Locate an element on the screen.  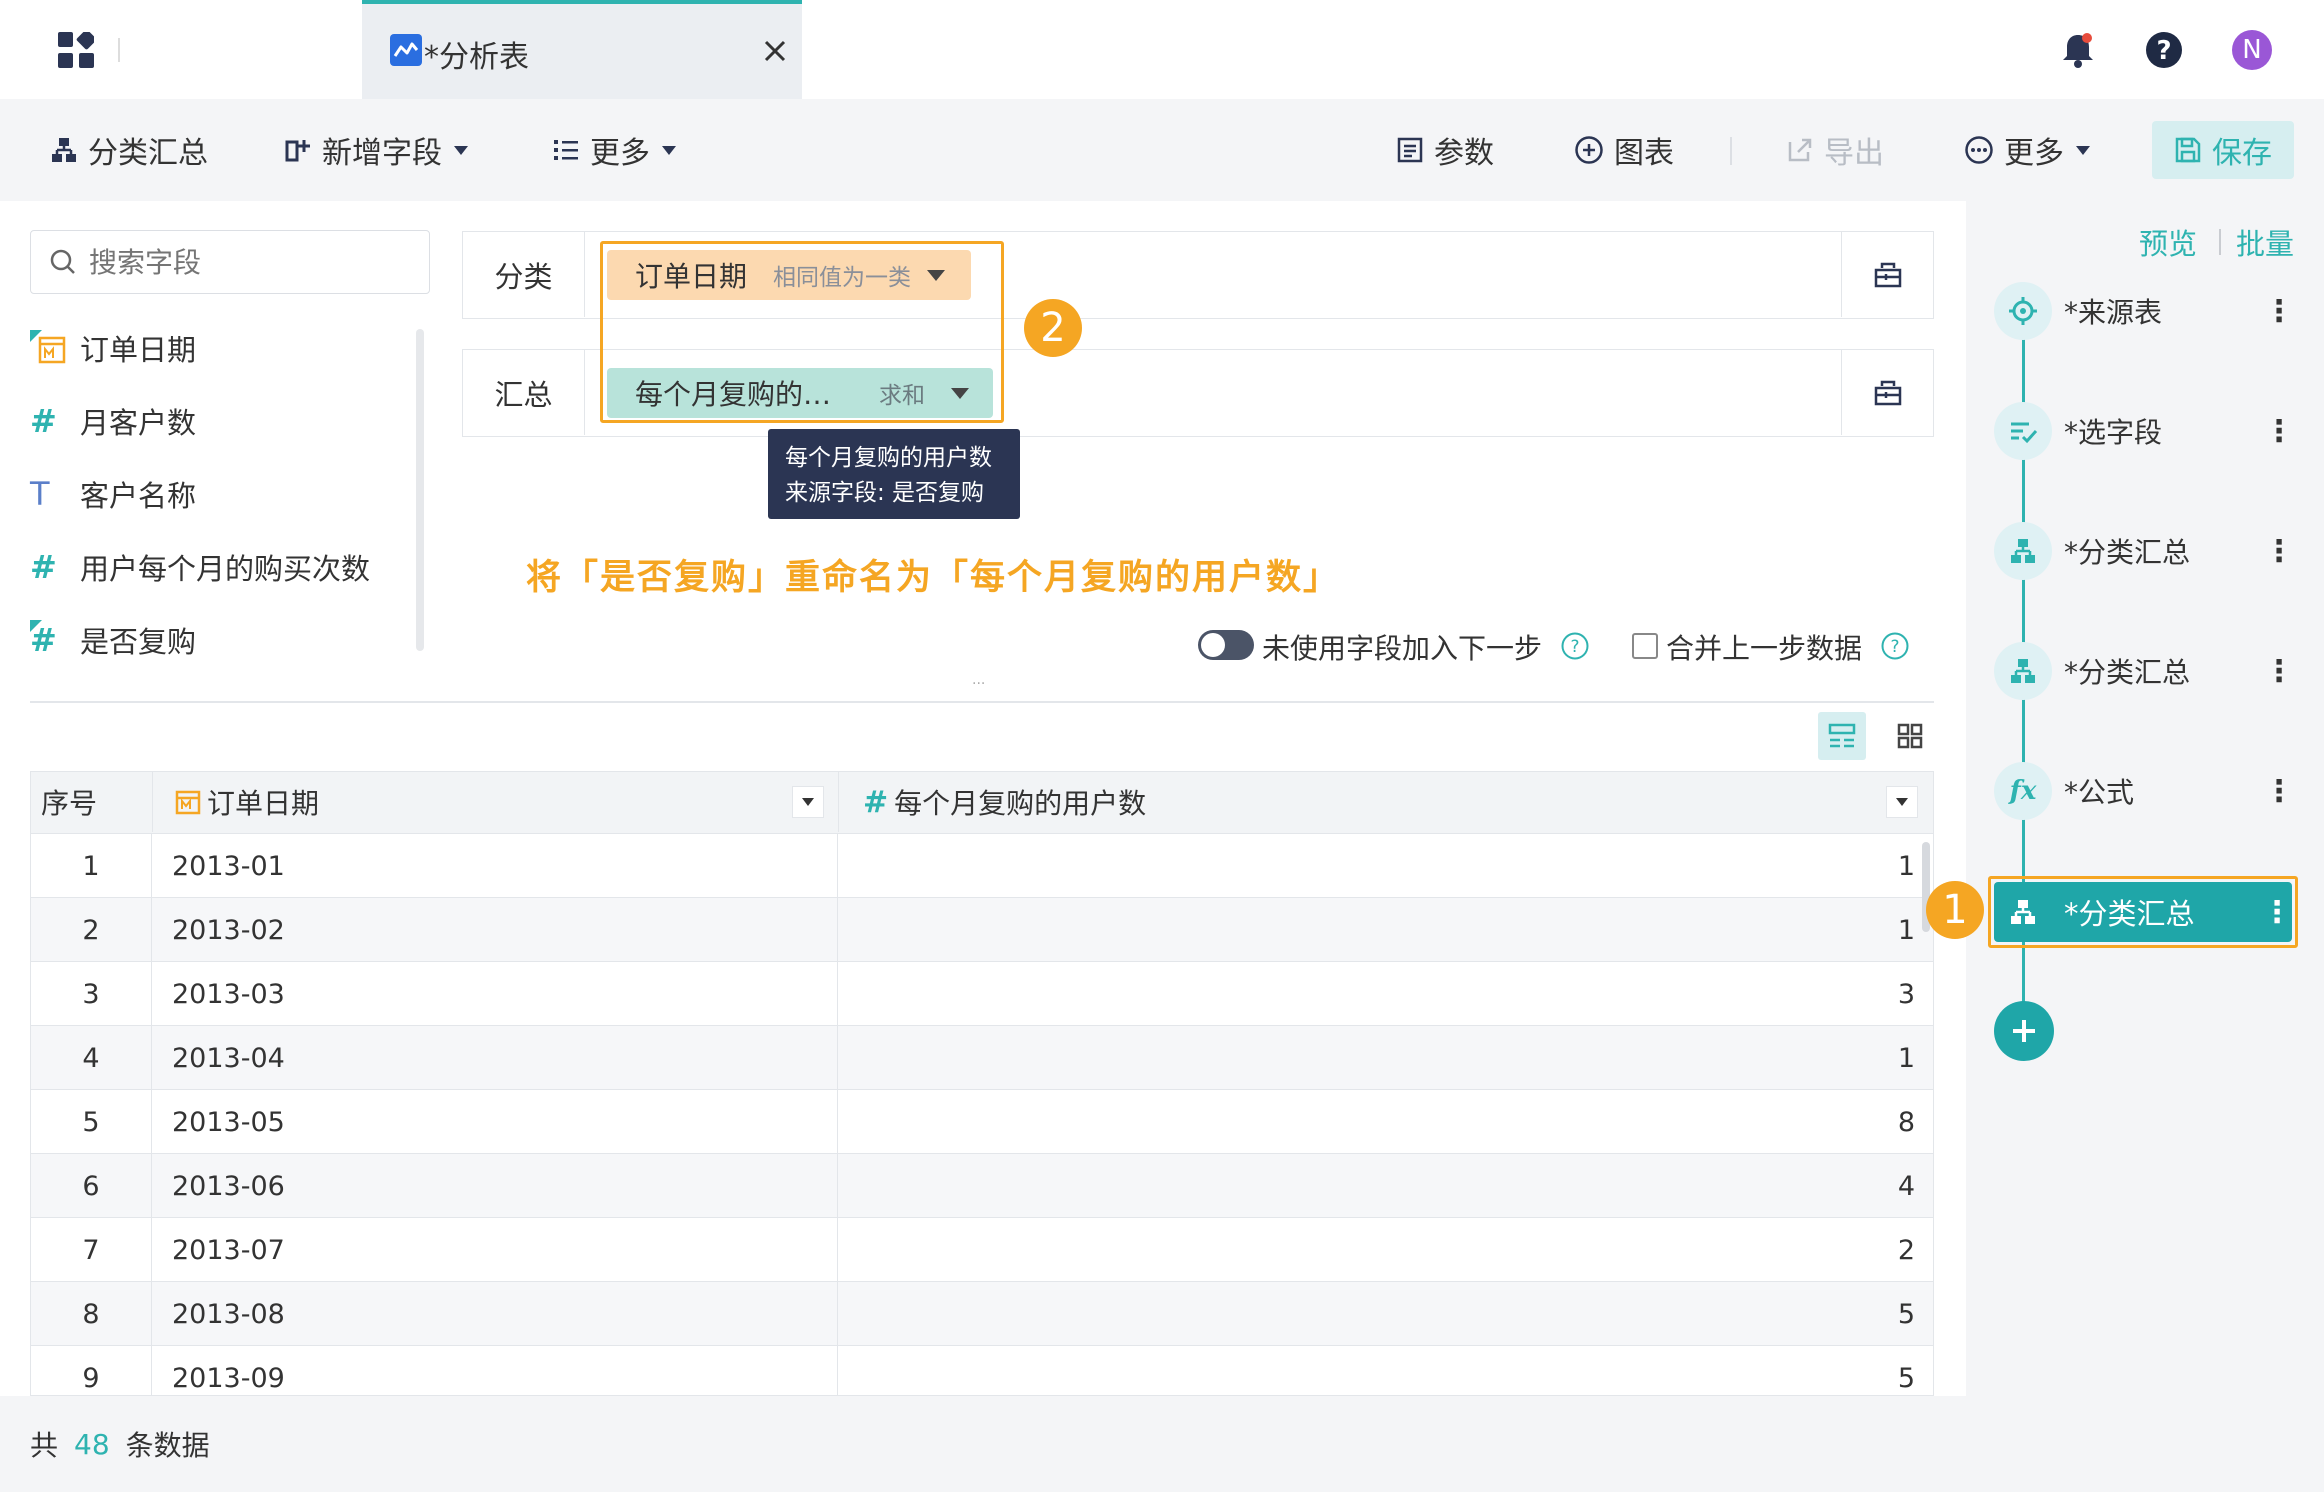
step-node-select-field: *选字段 ⋮ is located at coordinates (2144, 431).